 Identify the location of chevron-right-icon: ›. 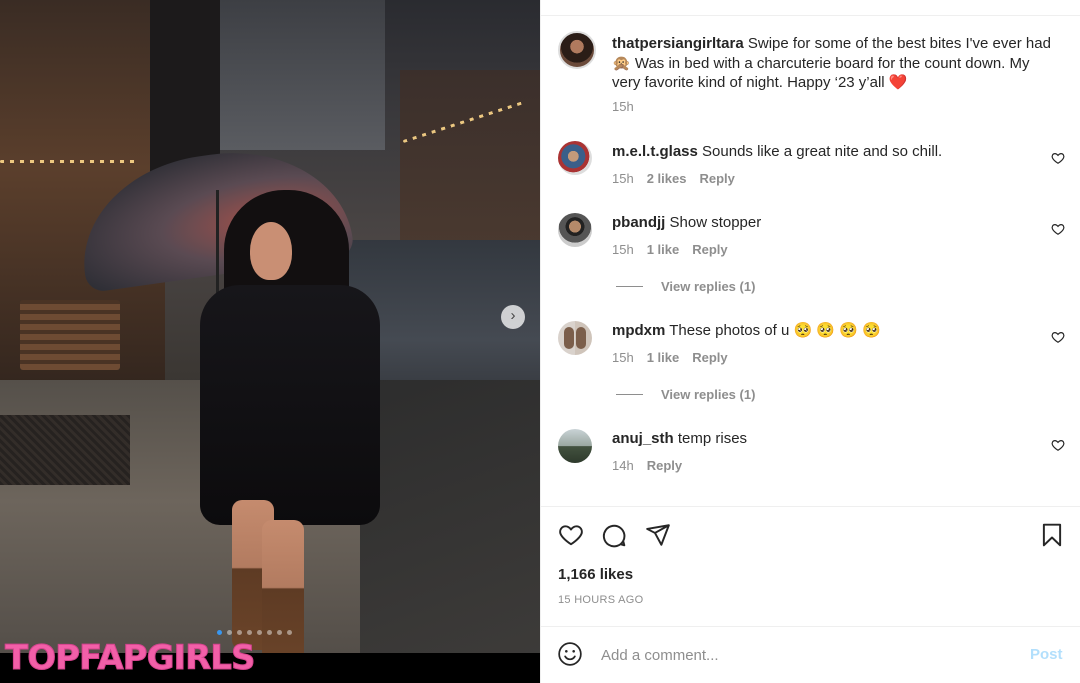
(513, 315).